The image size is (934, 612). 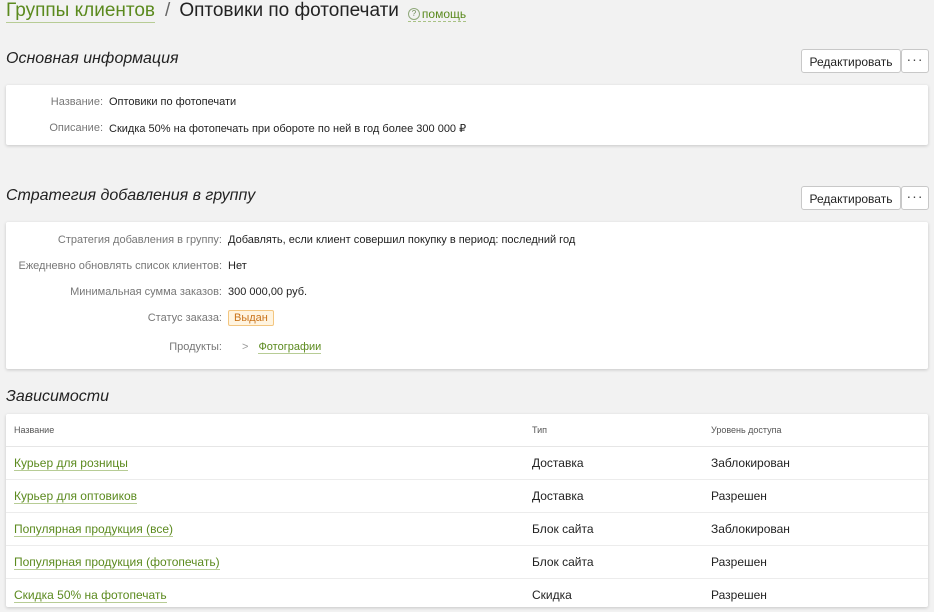 What do you see at coordinates (81, 11) in the screenshot?
I see `breadcrumb-link: Группы клиентов` at bounding box center [81, 11].